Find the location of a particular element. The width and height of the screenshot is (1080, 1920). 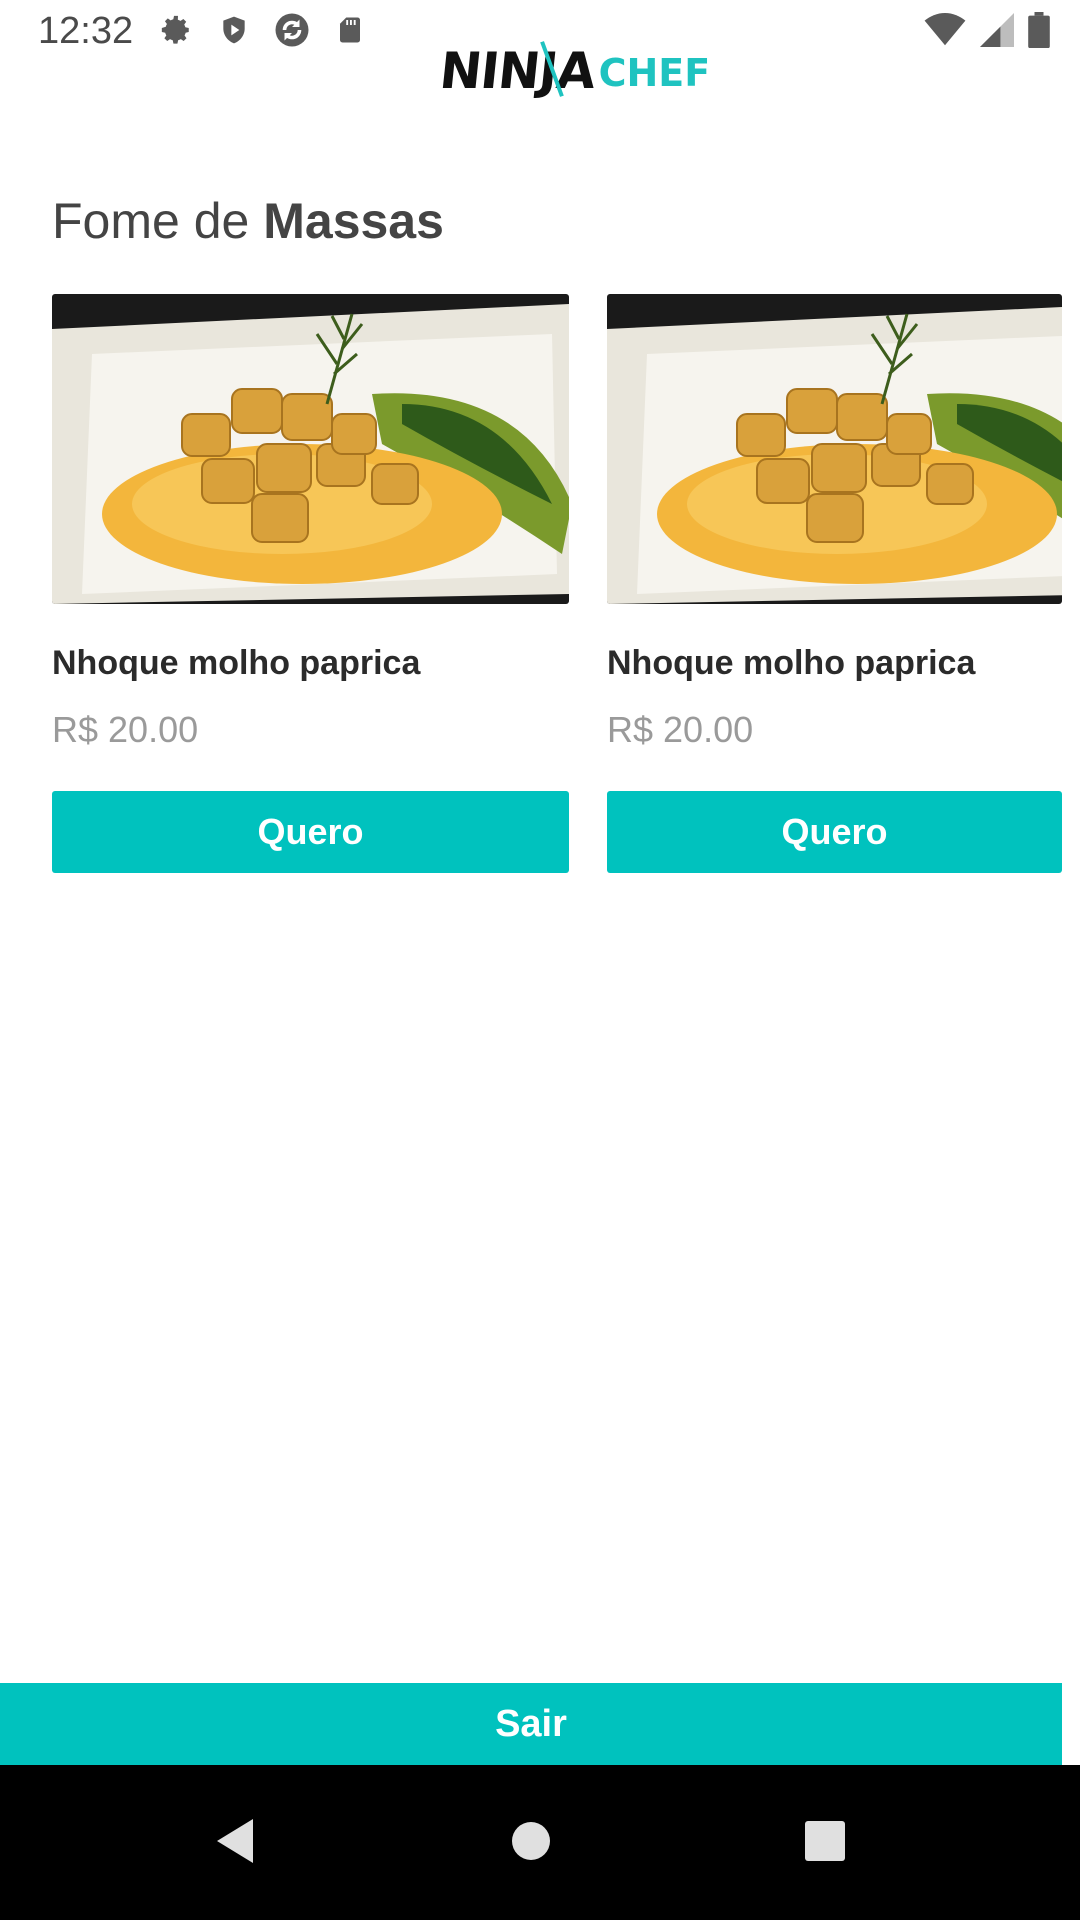

status-system-icons is located at coordinates (987, 32).